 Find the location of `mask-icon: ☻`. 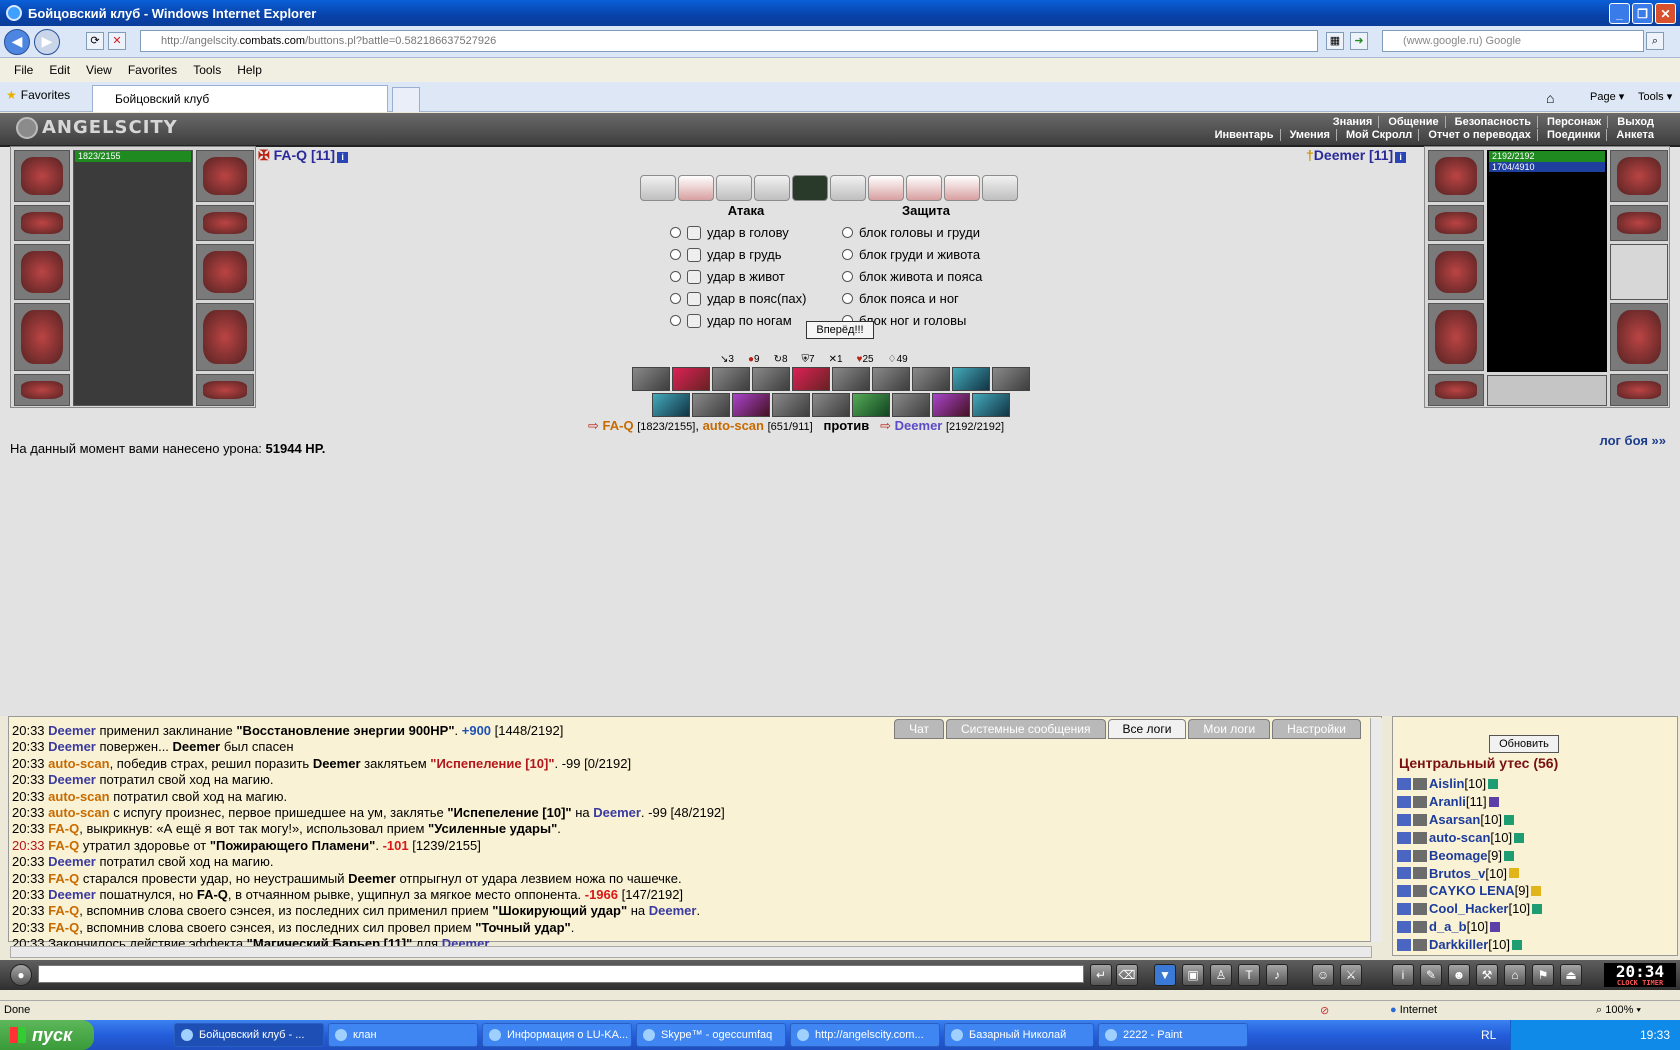

mask-icon: ☻ is located at coordinates (1459, 975).